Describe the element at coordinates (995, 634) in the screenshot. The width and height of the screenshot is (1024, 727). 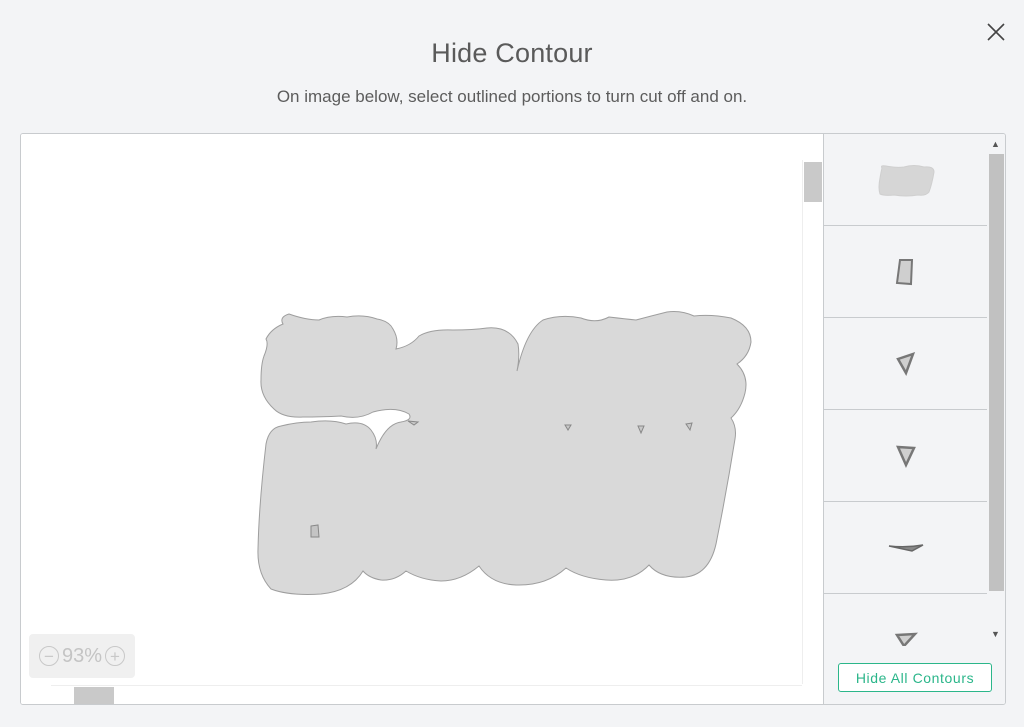
I see `scroll-down-arrow-icon: ▼` at that location.